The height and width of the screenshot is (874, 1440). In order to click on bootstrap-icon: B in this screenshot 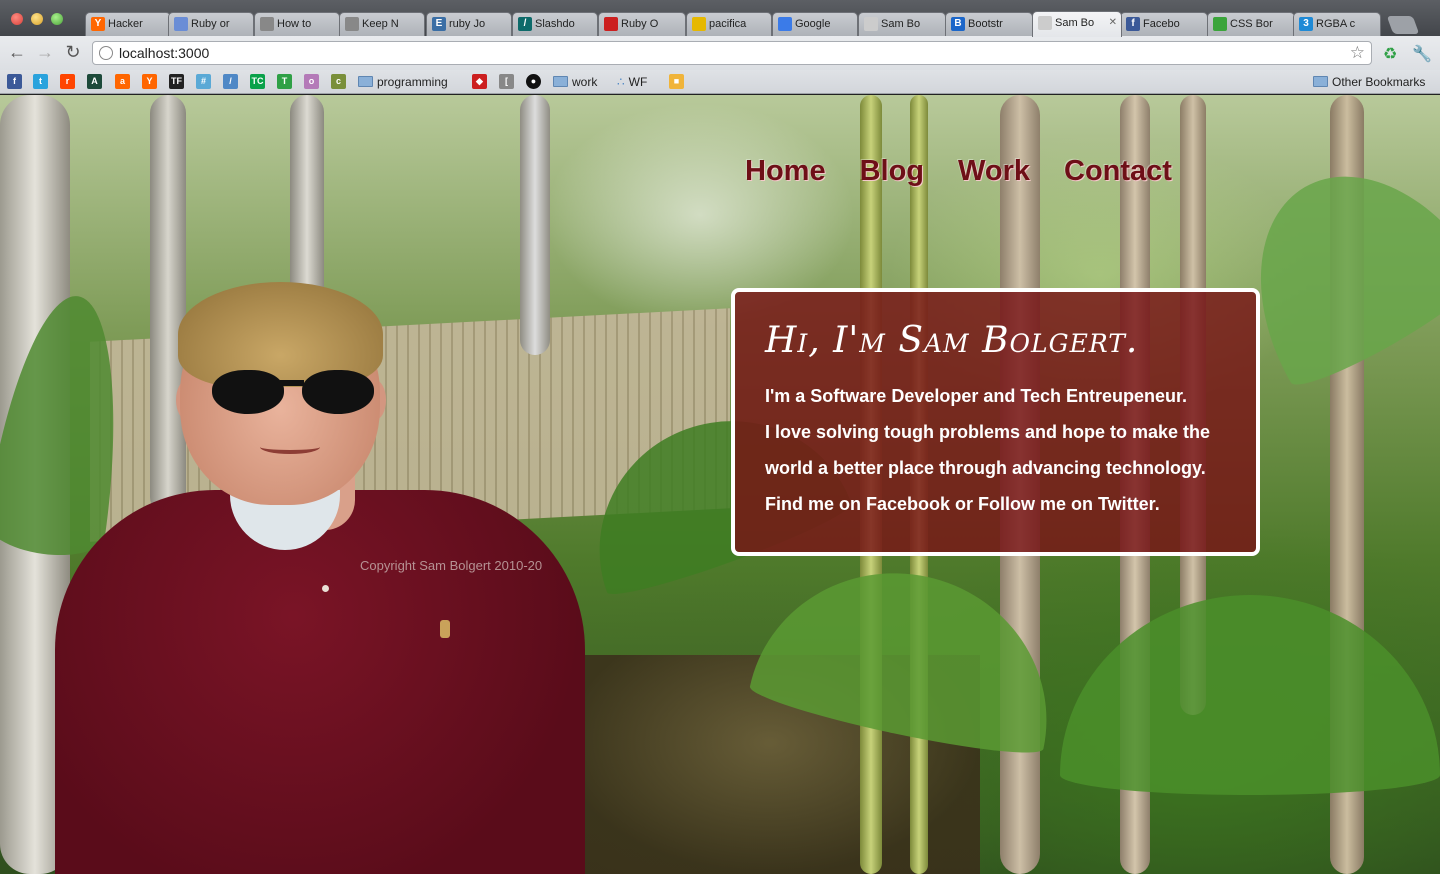, I will do `click(958, 24)`.